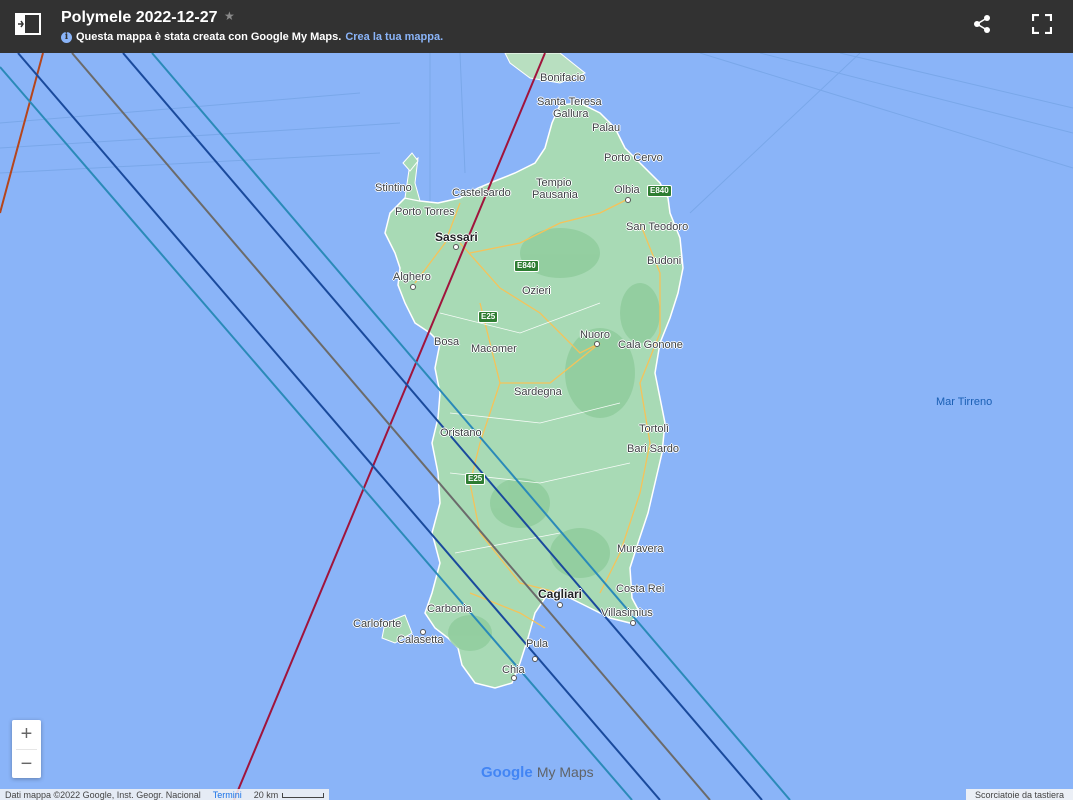  What do you see at coordinates (569, 102) in the screenshot?
I see `place-santa-teresa: Santa Teresa` at bounding box center [569, 102].